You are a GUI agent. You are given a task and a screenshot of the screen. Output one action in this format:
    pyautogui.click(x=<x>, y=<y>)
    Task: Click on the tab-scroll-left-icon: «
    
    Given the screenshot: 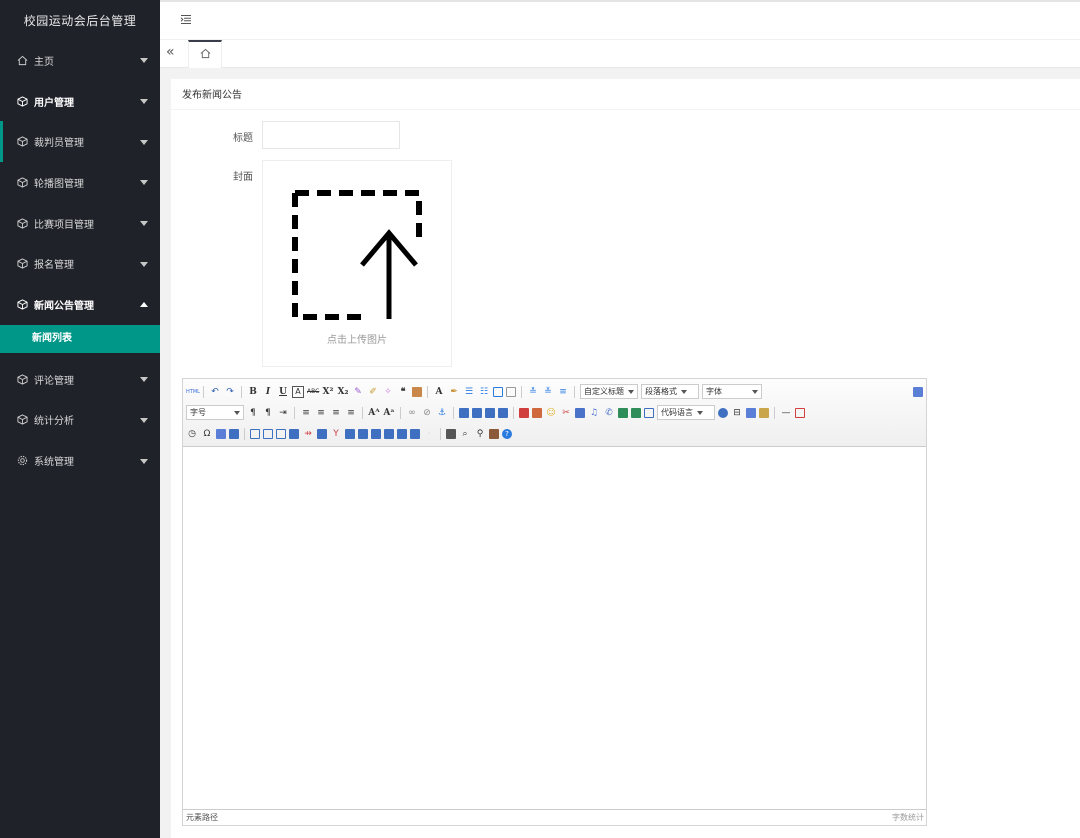 What is the action you would take?
    pyautogui.click(x=170, y=52)
    